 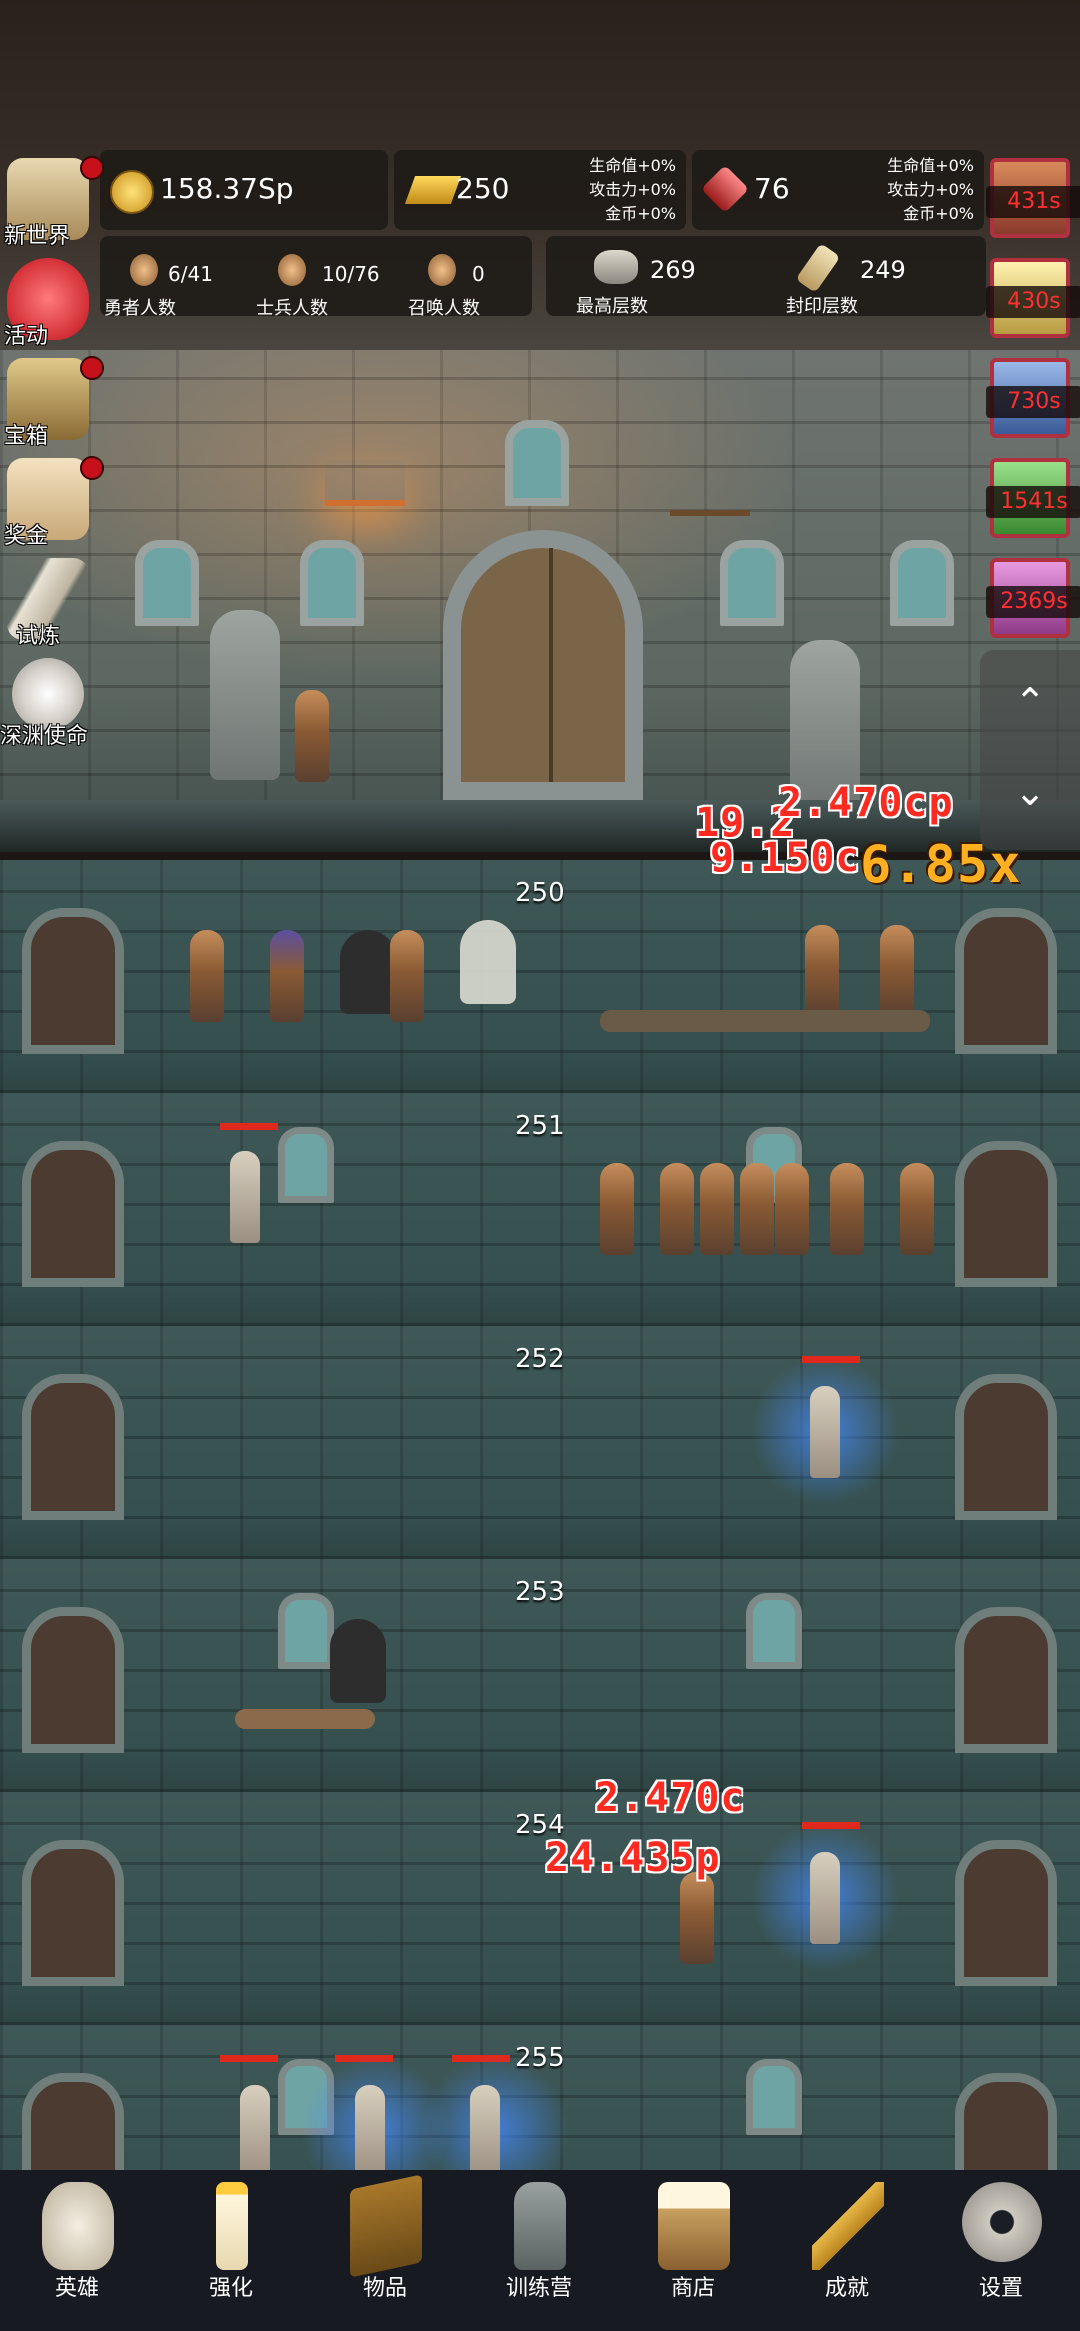 I want to click on buff-timer: 430s, so click(x=1033, y=302).